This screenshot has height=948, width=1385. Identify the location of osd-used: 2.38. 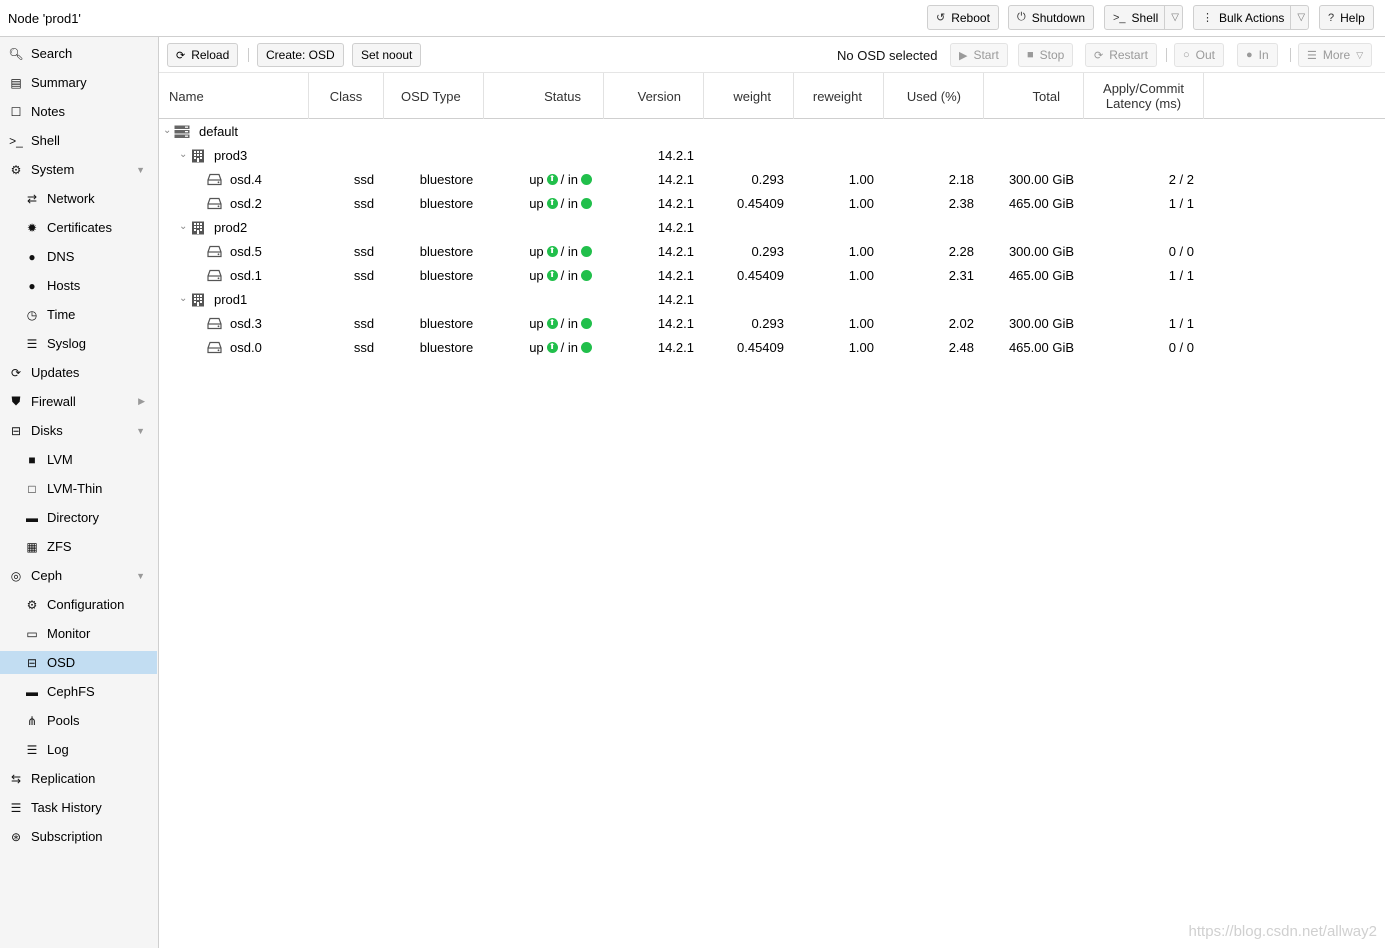
(961, 203).